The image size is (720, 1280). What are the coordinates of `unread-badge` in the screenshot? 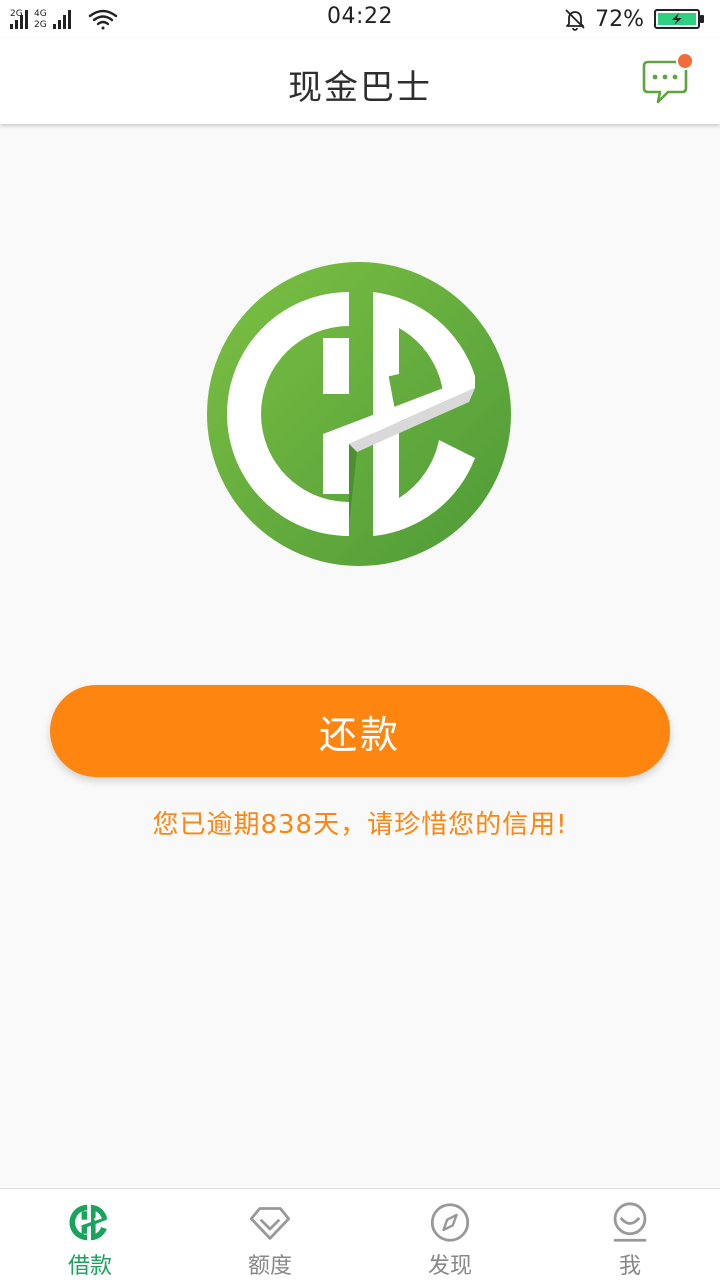 It's located at (685, 61).